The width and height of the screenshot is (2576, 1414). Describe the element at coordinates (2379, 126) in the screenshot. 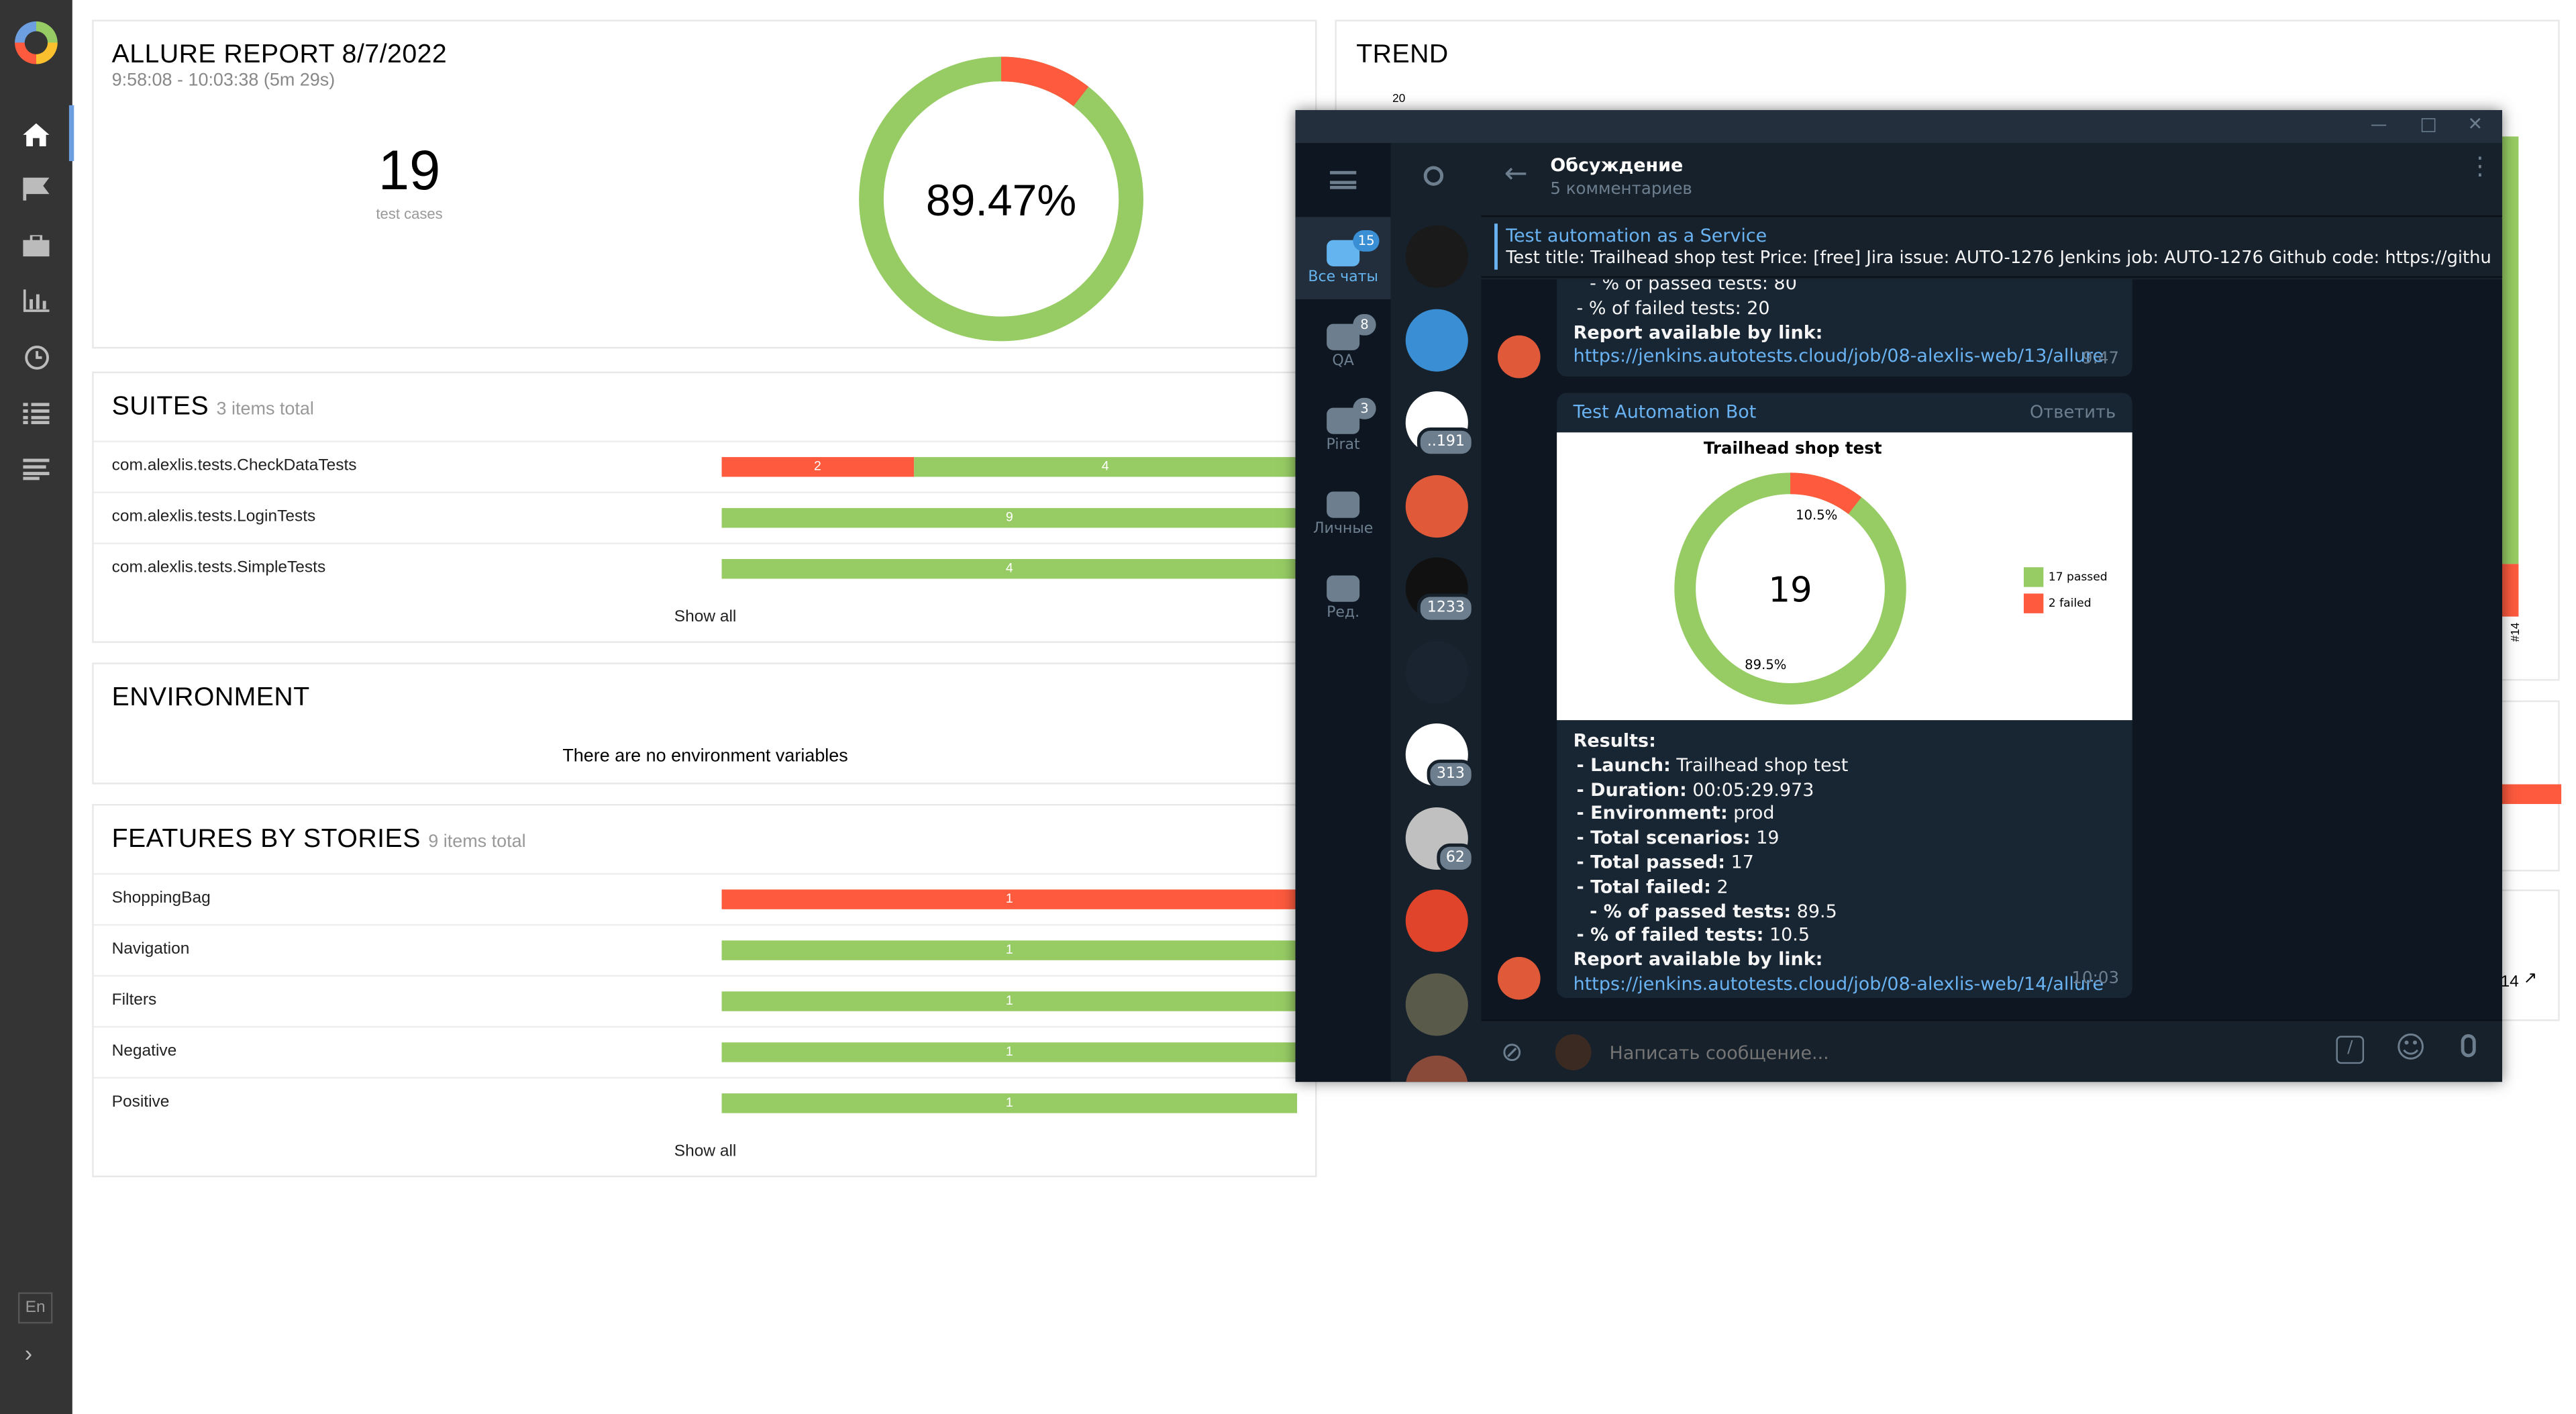

I see `minimize-icon: —` at that location.